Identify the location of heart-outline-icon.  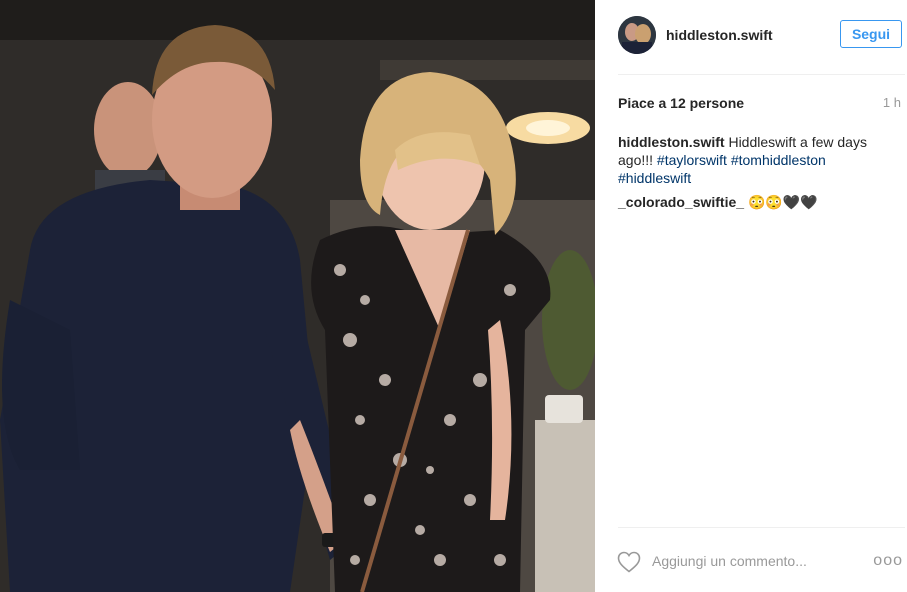
(629, 562).